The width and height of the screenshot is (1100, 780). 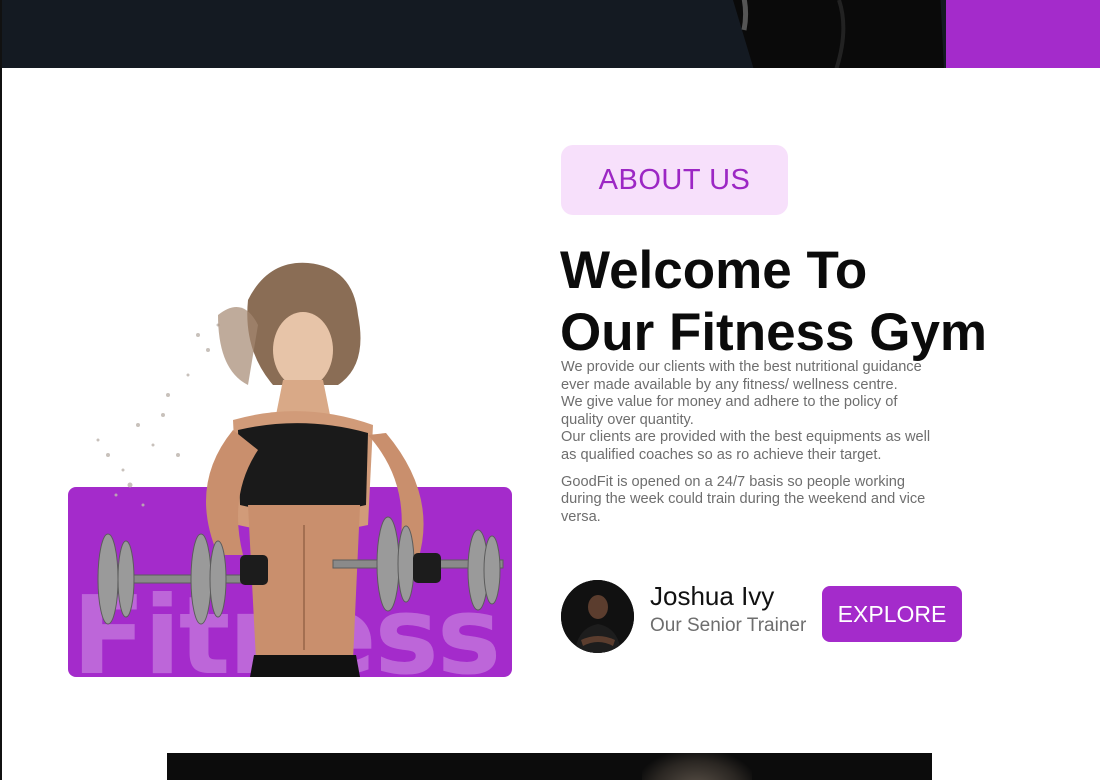 What do you see at coordinates (712, 596) in the screenshot?
I see `trainer-name: Joshua Ivy` at bounding box center [712, 596].